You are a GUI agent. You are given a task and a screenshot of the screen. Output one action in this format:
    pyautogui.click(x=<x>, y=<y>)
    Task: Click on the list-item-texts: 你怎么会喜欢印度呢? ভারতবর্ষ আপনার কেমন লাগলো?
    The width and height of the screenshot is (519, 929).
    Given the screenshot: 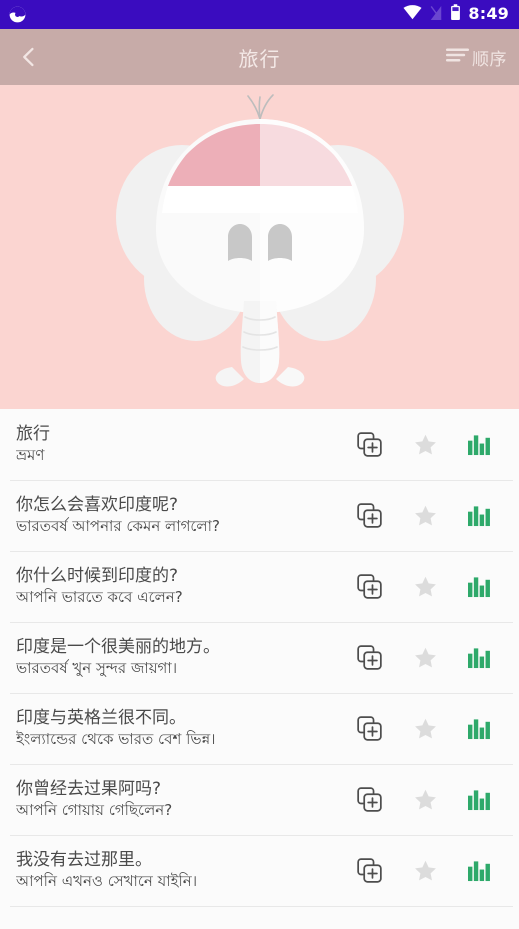 What is the action you would take?
    pyautogui.click(x=179, y=515)
    